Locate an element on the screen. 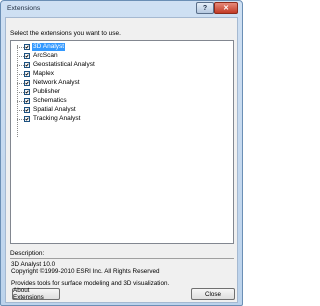 This screenshot has height=306, width=320. checkbox-3d-analyst is located at coordinates (27, 47).